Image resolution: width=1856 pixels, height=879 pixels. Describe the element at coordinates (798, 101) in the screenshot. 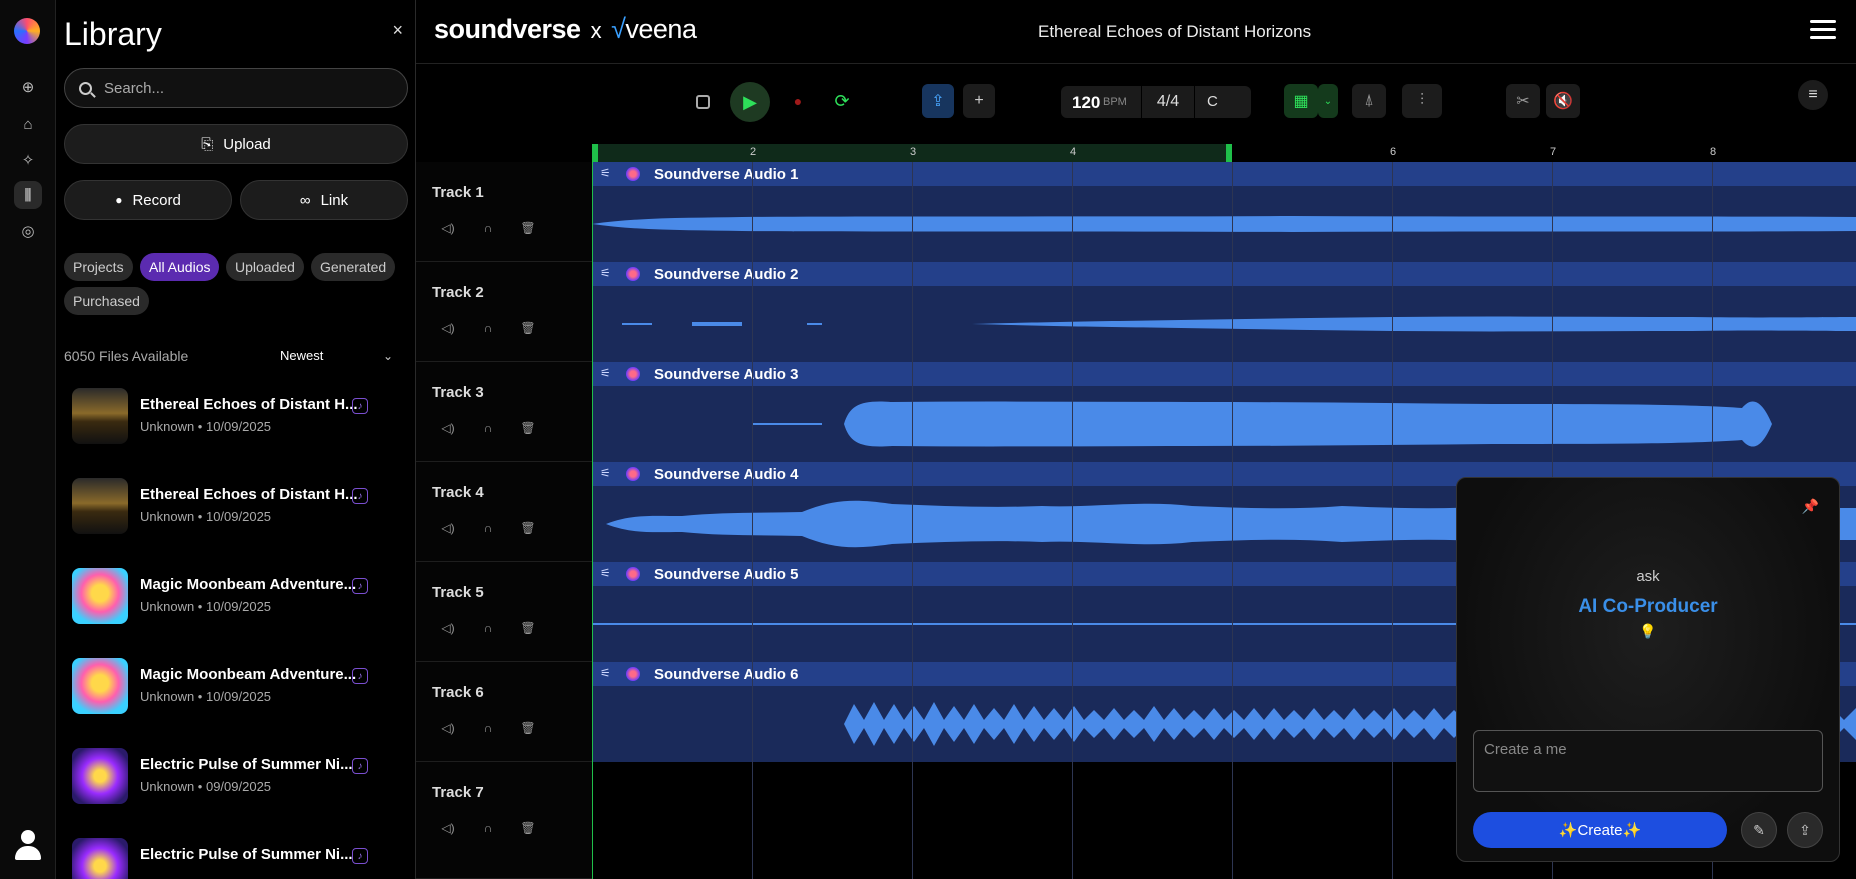

I see `record-transport-button: ●` at that location.